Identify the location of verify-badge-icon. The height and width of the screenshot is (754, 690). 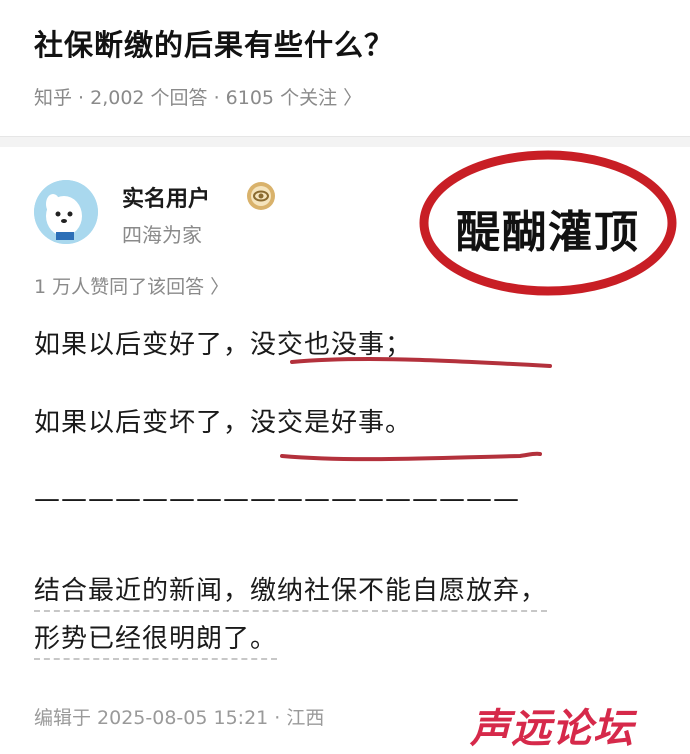
(261, 196).